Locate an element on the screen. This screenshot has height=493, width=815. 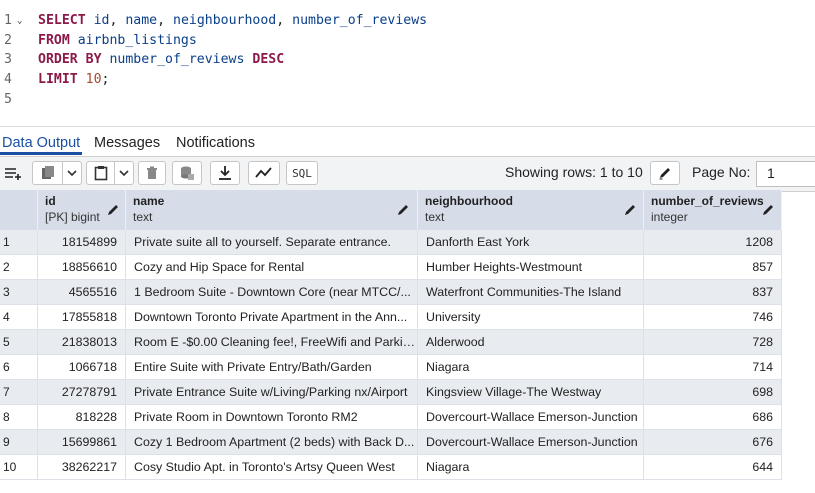
cell-number-of-reviews: 728 is located at coordinates (713, 342).